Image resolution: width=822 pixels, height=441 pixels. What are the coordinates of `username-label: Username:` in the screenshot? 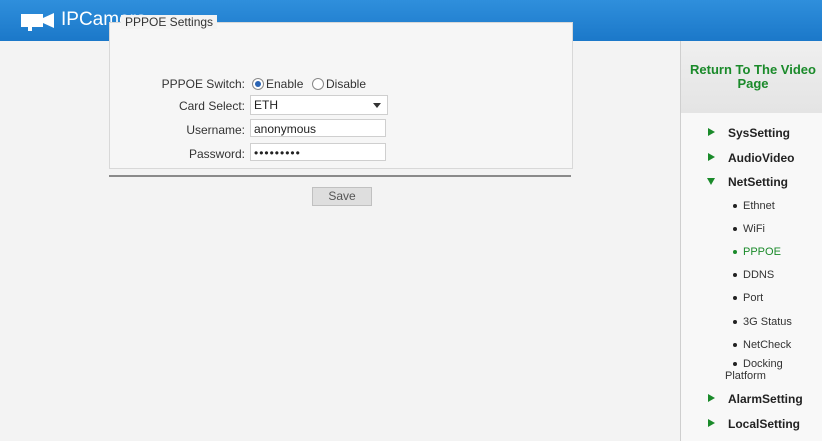 It's located at (215, 130).